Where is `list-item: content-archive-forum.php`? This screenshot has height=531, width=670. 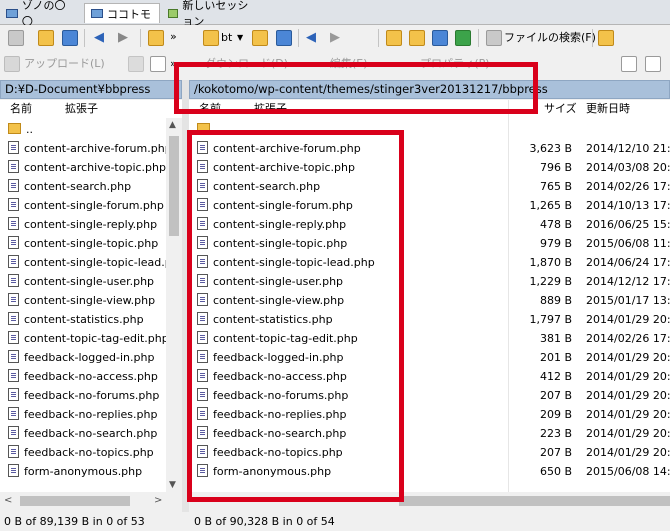 list-item: content-archive-forum.php is located at coordinates (90, 148).